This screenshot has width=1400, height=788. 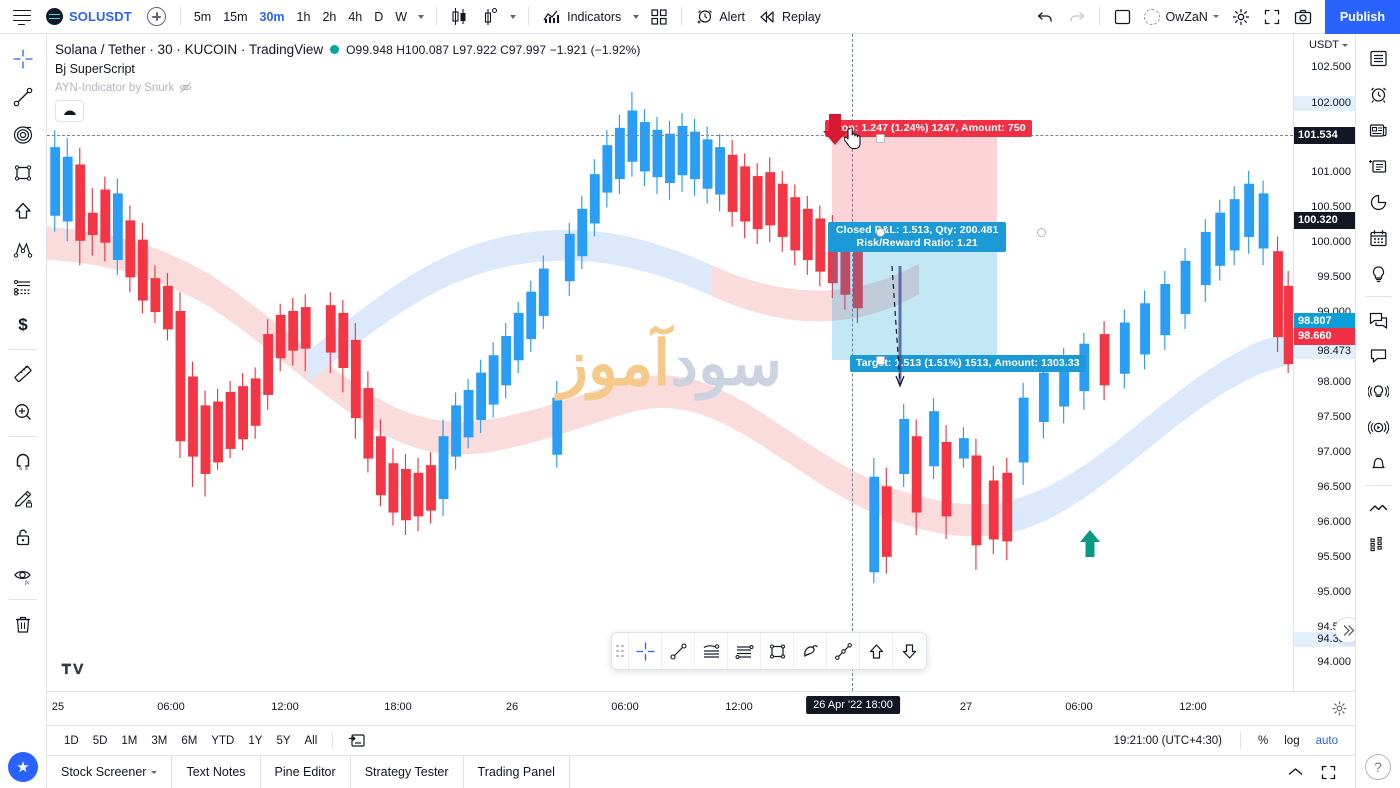 What do you see at coordinates (1241, 17) in the screenshot?
I see `chart-settings-button` at bounding box center [1241, 17].